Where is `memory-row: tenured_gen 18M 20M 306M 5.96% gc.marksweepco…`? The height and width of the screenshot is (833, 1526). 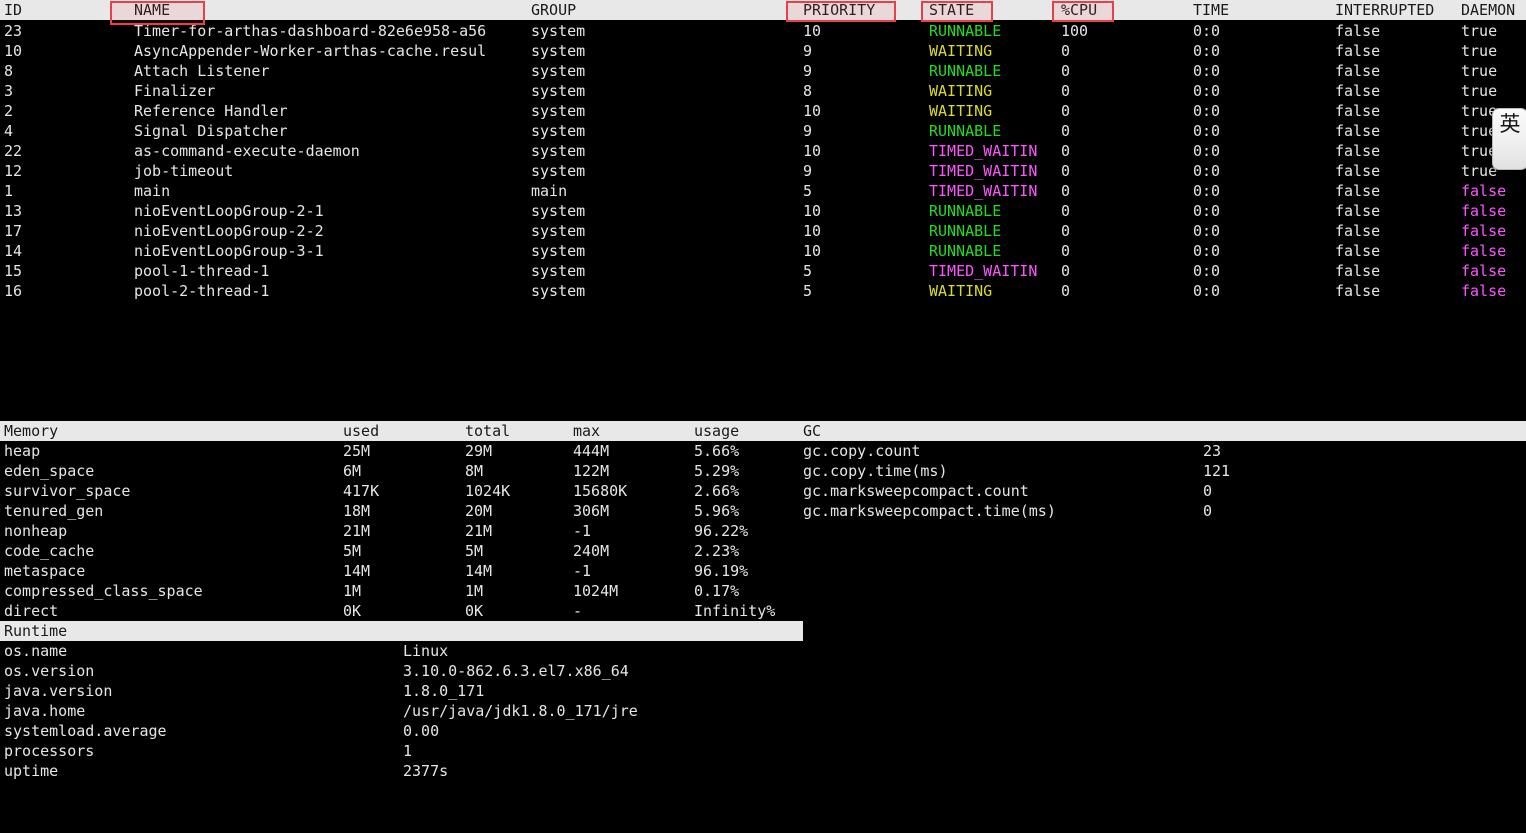
memory-row: tenured_gen 18M 20M 306M 5.96% gc.marksweepco… is located at coordinates (763, 511).